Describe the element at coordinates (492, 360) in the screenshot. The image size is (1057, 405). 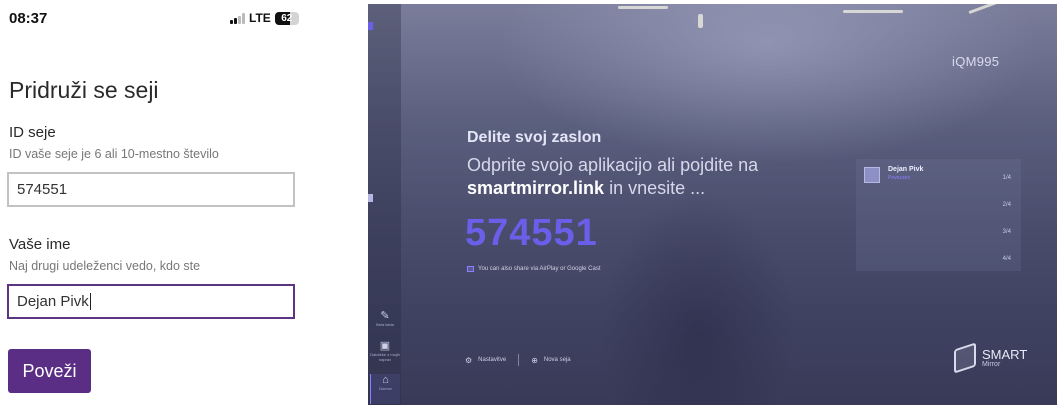
I see `settings-button: Nastavitve` at that location.